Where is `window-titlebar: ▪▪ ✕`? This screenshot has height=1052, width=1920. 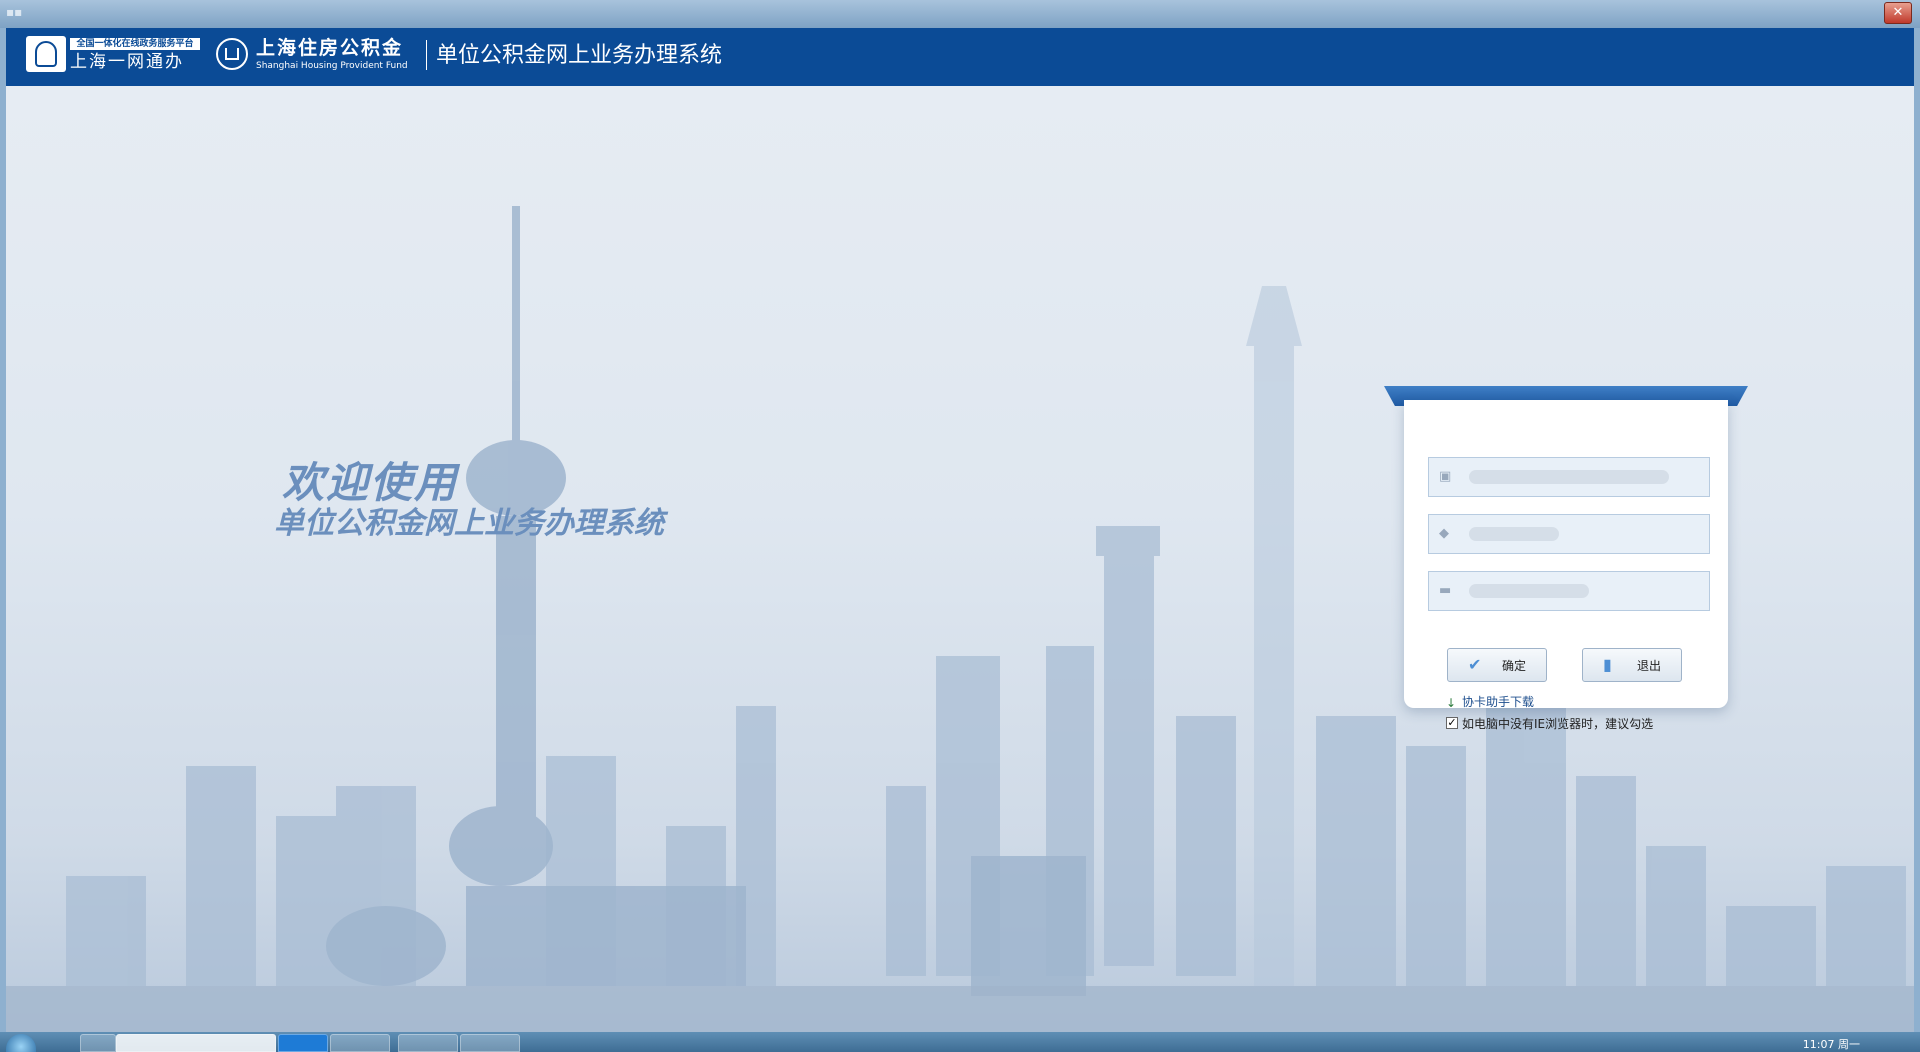
window-titlebar: ▪▪ ✕ is located at coordinates (960, 14).